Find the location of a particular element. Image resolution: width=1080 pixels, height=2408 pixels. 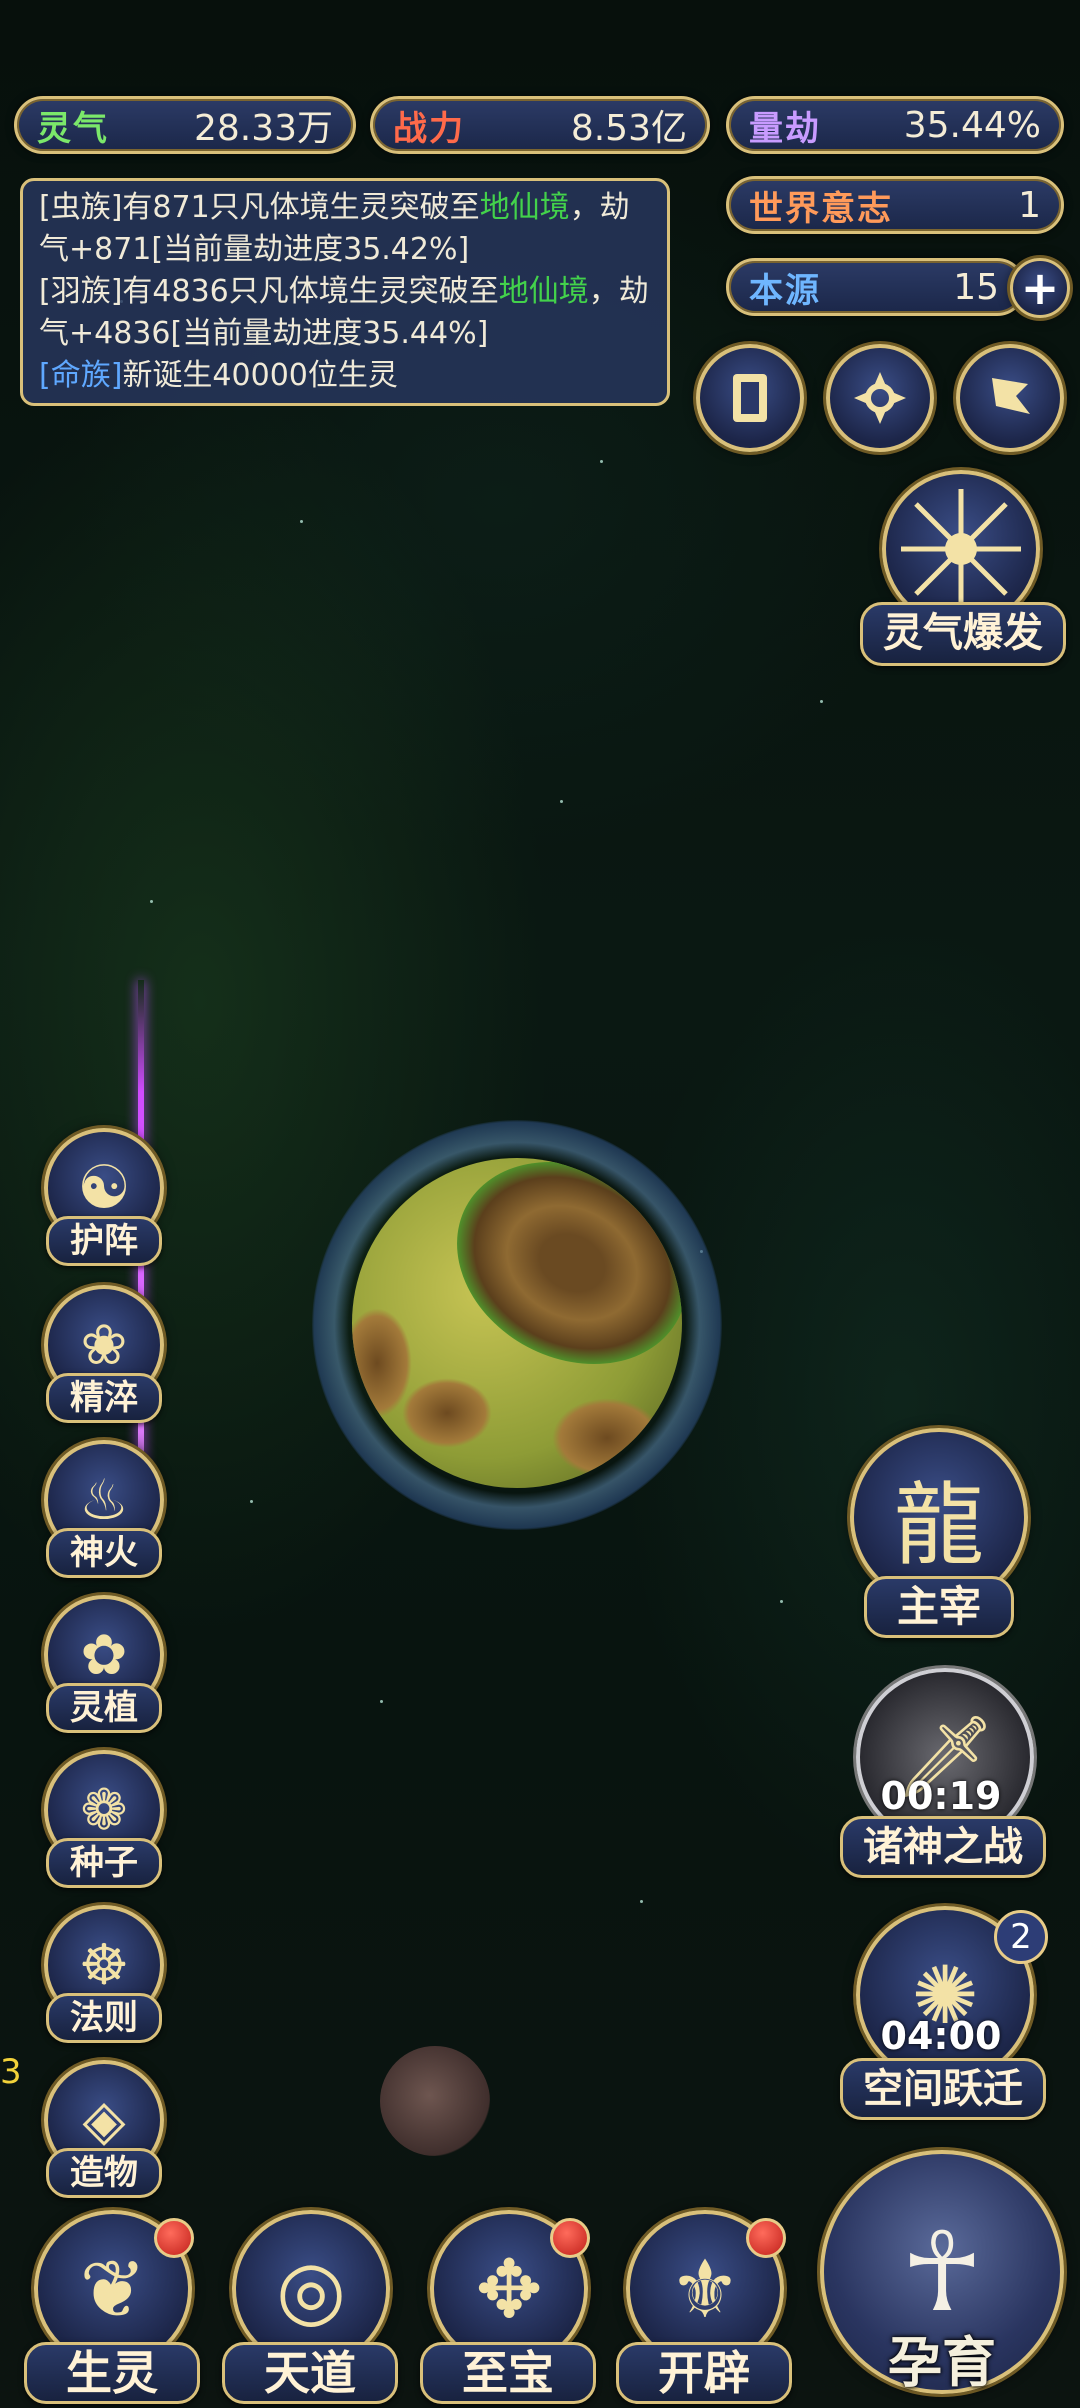

starburst-icon is located at coordinates (961, 549).